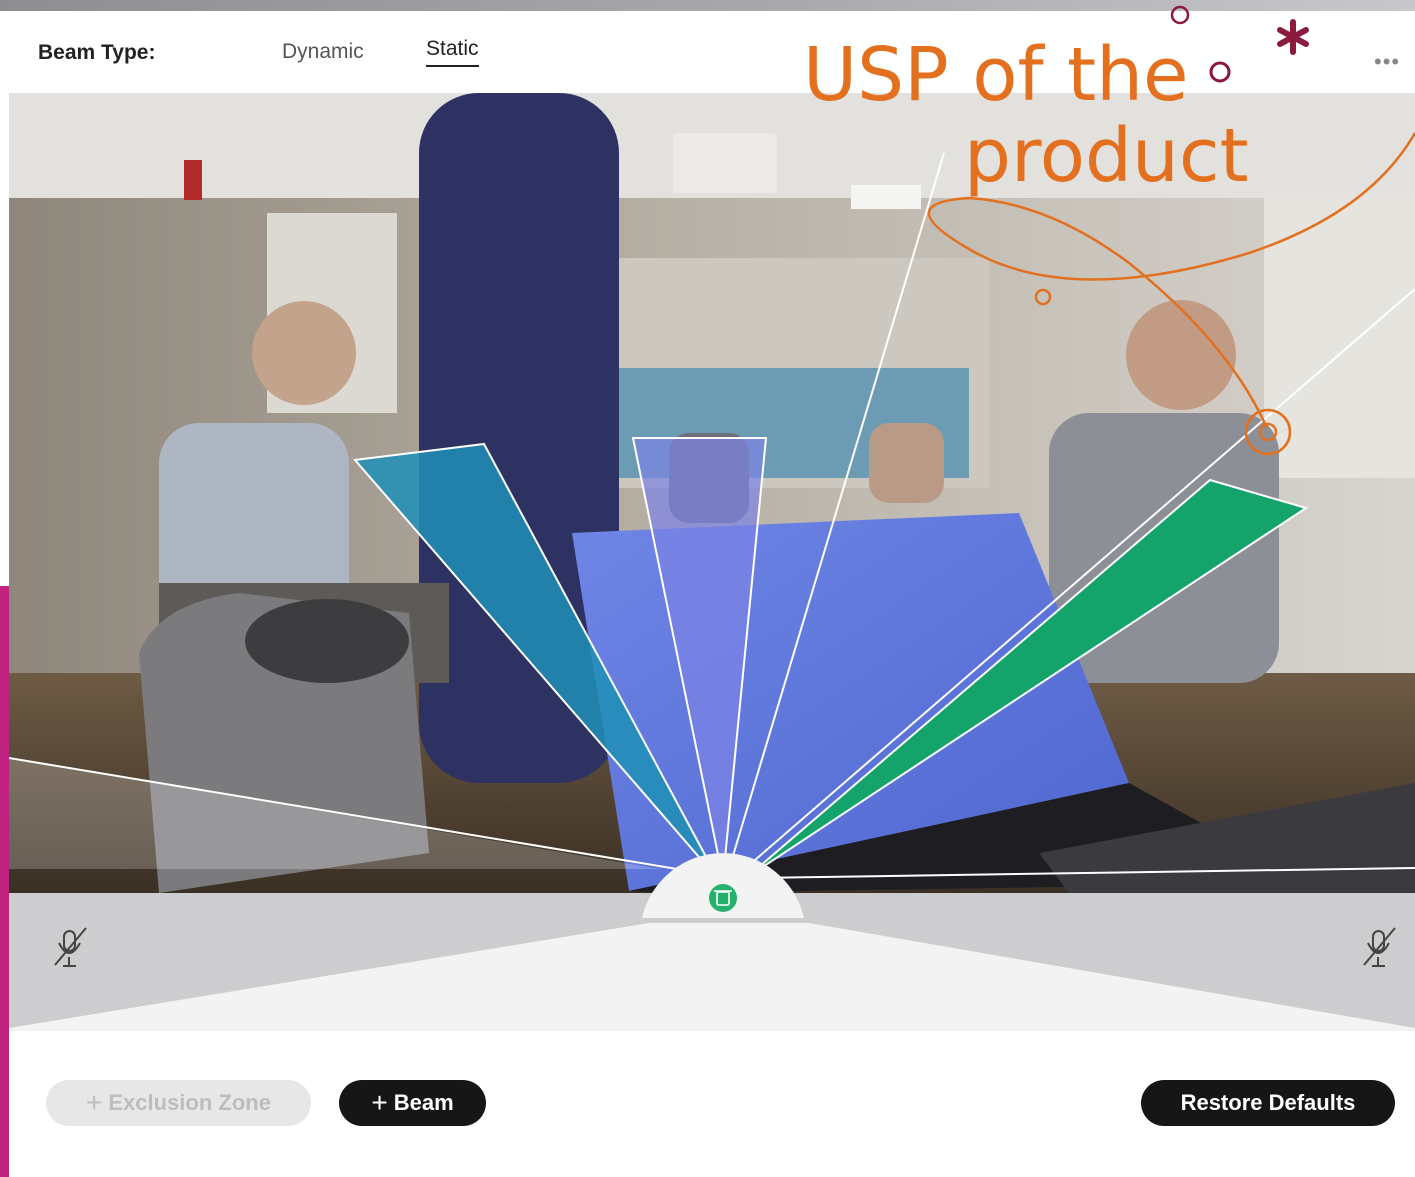 The width and height of the screenshot is (1415, 1177). What do you see at coordinates (193, 180) in the screenshot?
I see `fire-alarm` at bounding box center [193, 180].